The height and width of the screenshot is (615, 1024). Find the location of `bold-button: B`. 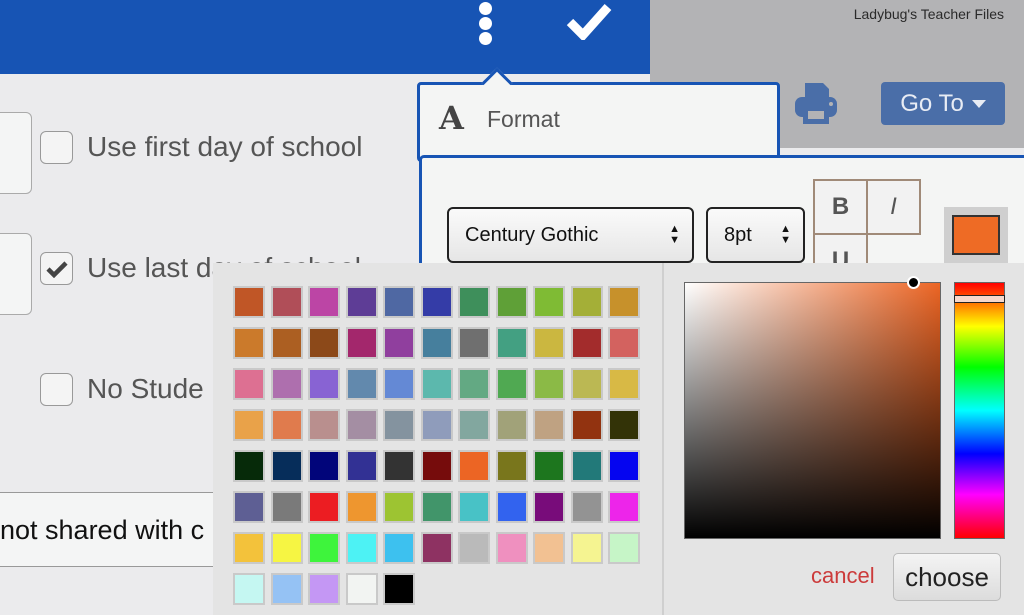

bold-button: B is located at coordinates (840, 207).